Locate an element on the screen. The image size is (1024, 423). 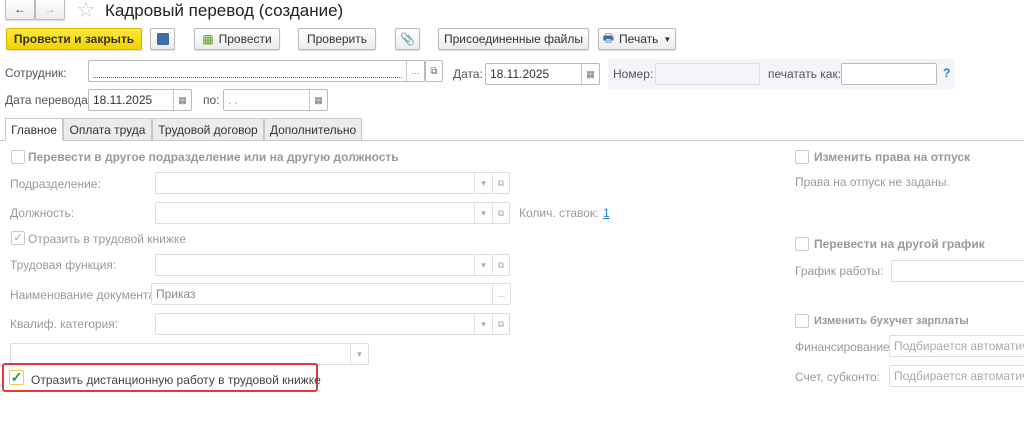
save-button is located at coordinates (162, 39).